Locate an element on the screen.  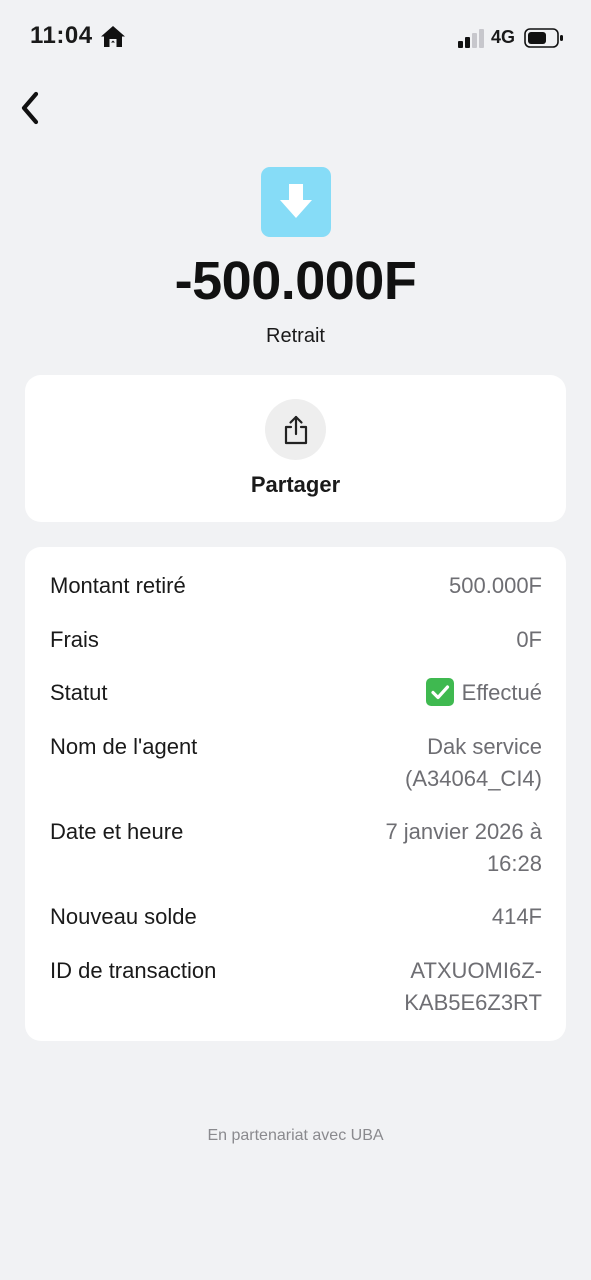
agent-code: (A34064_CI4) is located at coordinates (473, 778).